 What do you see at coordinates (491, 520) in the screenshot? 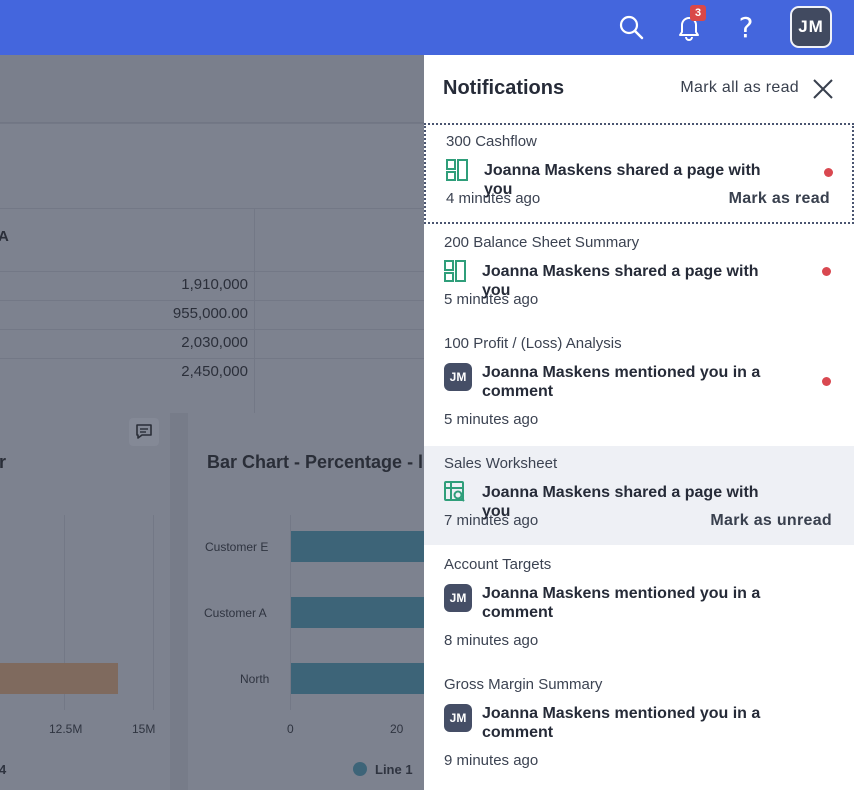
I see `notification-time: 7 minutes ago` at bounding box center [491, 520].